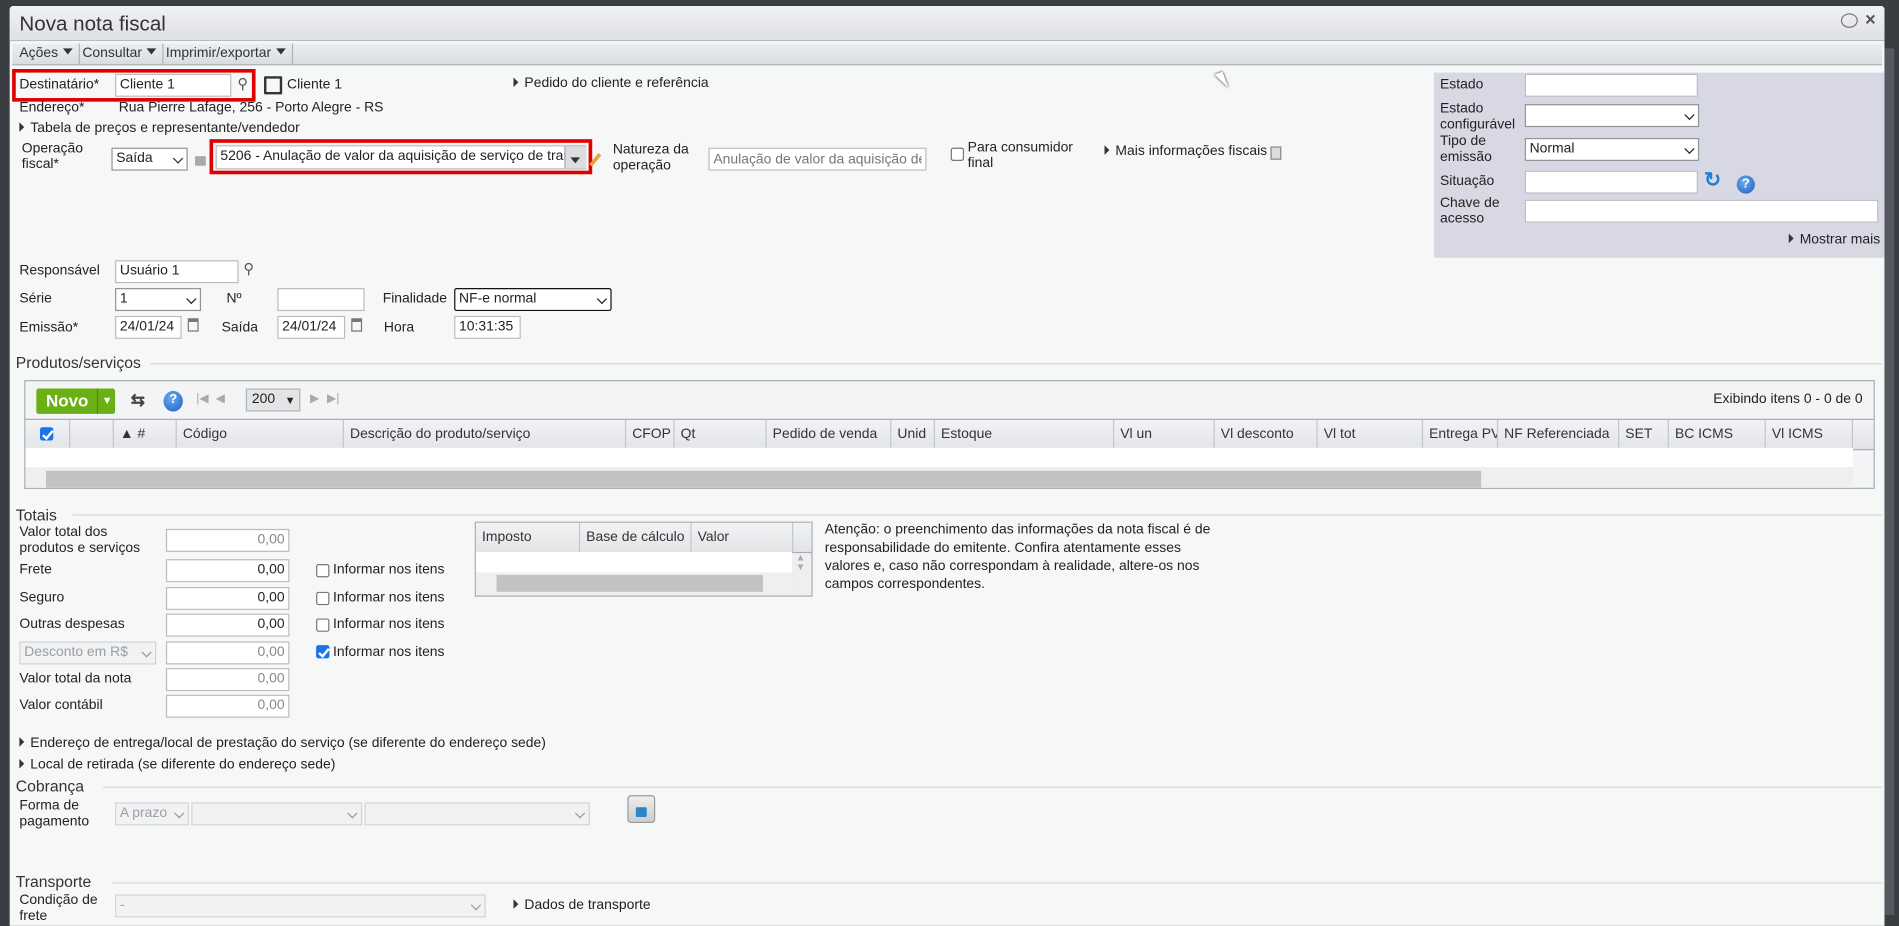  What do you see at coordinates (1164, 434) in the screenshot?
I see `column-header-vl-un: Vl un` at bounding box center [1164, 434].